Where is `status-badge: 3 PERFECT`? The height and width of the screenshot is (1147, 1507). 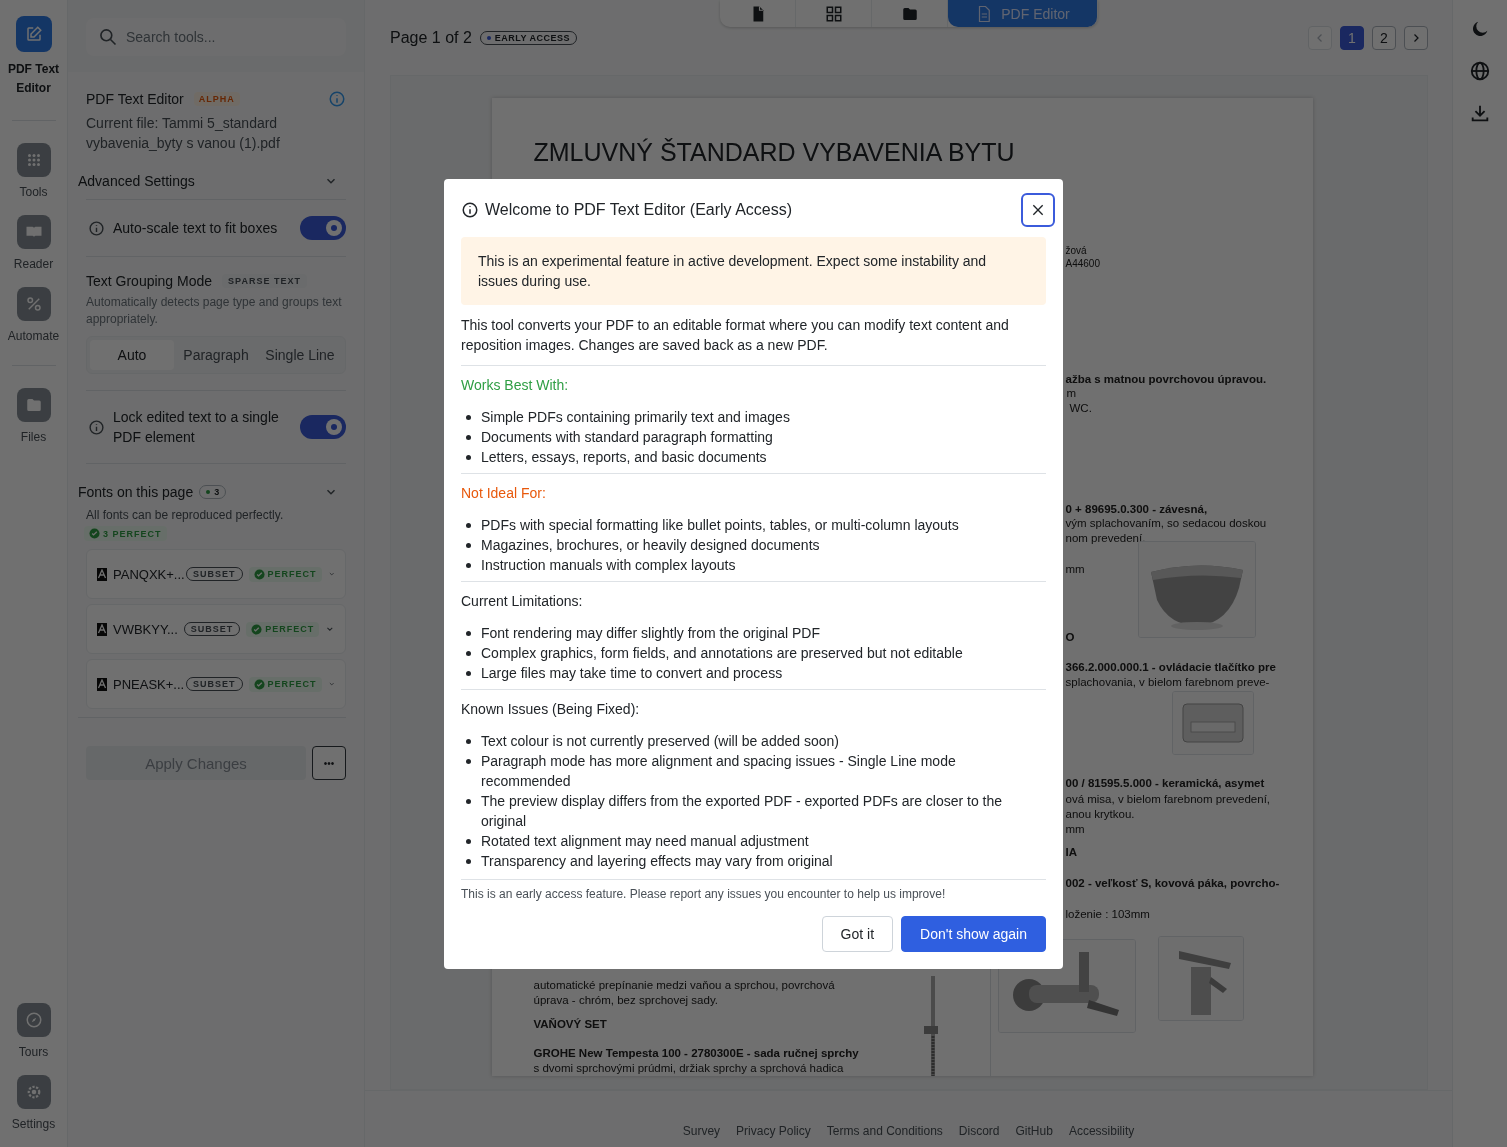
status-badge: 3 PERFECT is located at coordinates (125, 533).